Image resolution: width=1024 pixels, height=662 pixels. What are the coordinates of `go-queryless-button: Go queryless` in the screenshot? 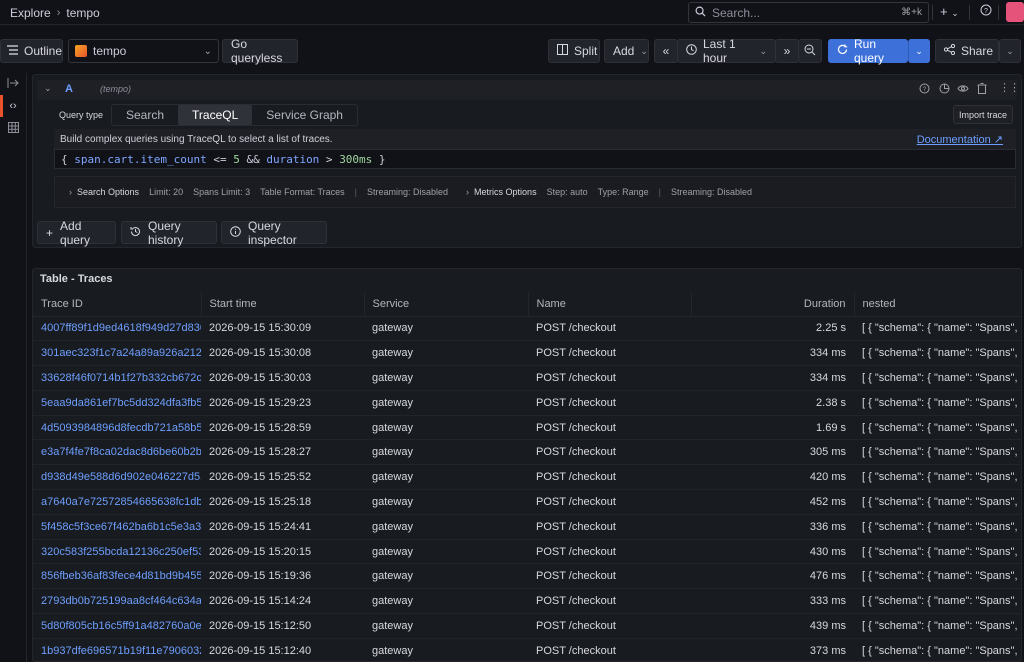 It's located at (260, 51).